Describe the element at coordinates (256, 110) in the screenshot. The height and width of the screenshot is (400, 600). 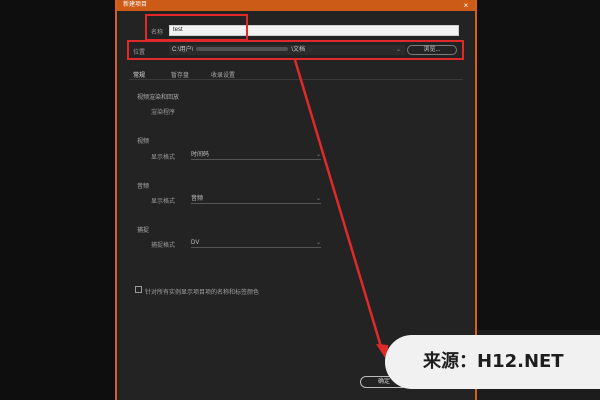
I see `renderer-select` at that location.